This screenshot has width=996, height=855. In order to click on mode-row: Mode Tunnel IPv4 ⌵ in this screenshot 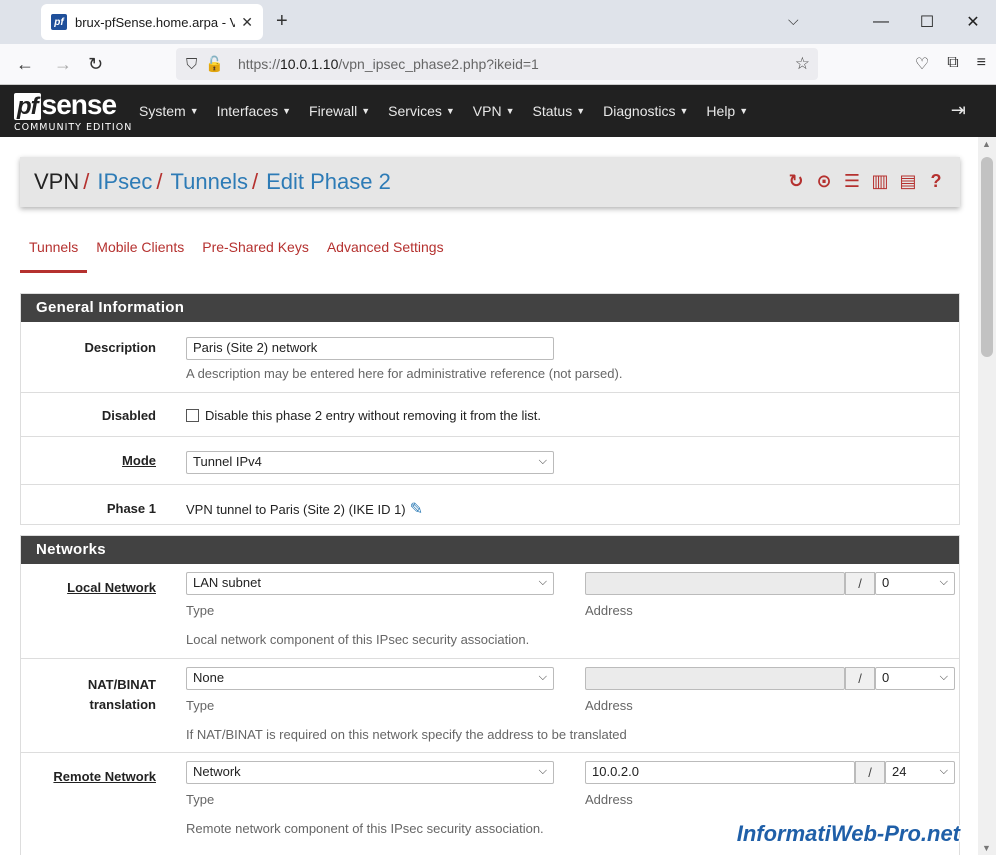, I will do `click(490, 460)`.